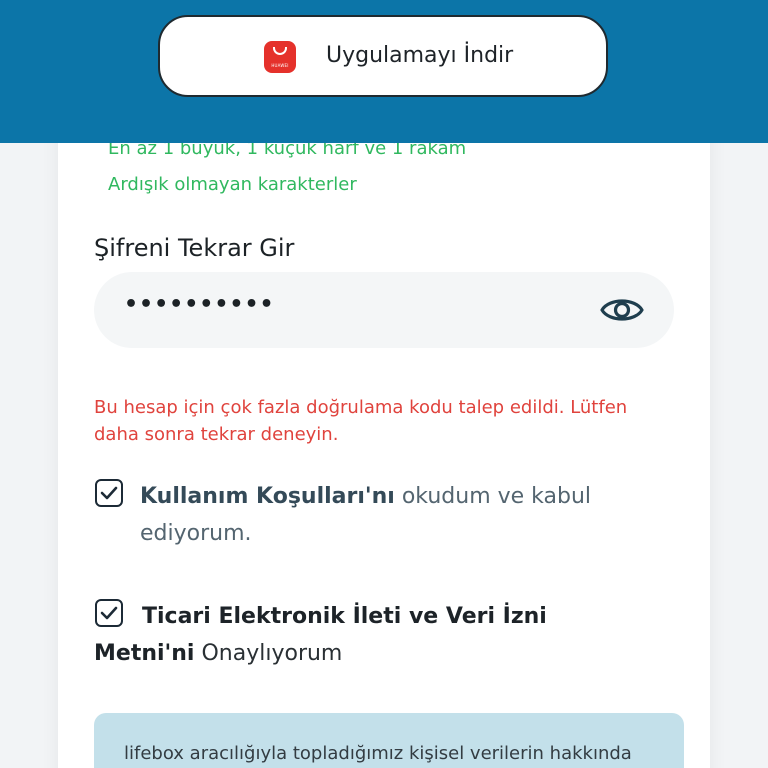 The height and width of the screenshot is (768, 768). What do you see at coordinates (267, 496) in the screenshot?
I see `terms-of-use-link: Kullanım Koşulları'nı` at bounding box center [267, 496].